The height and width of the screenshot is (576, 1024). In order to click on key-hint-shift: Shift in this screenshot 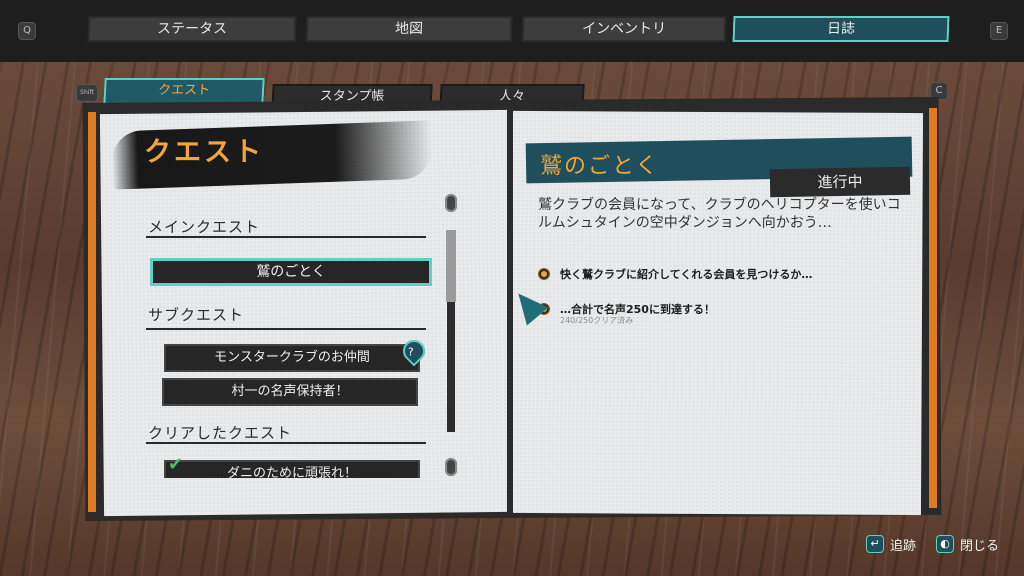, I will do `click(87, 93)`.